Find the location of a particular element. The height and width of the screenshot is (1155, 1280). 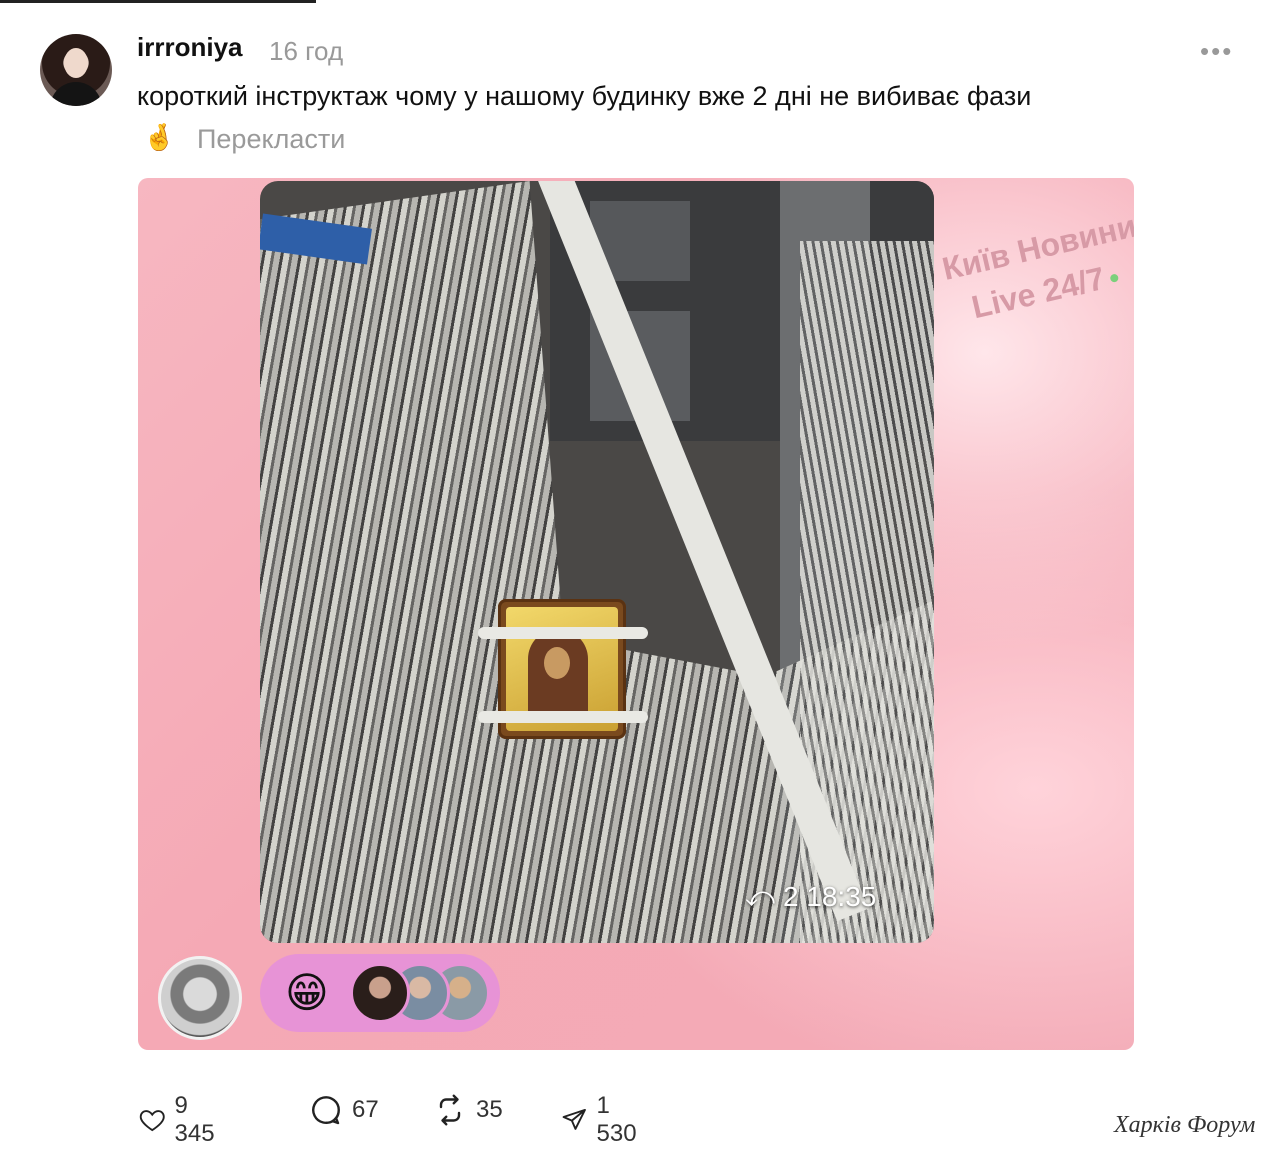

live-dot-icon is located at coordinates (1114, 277).